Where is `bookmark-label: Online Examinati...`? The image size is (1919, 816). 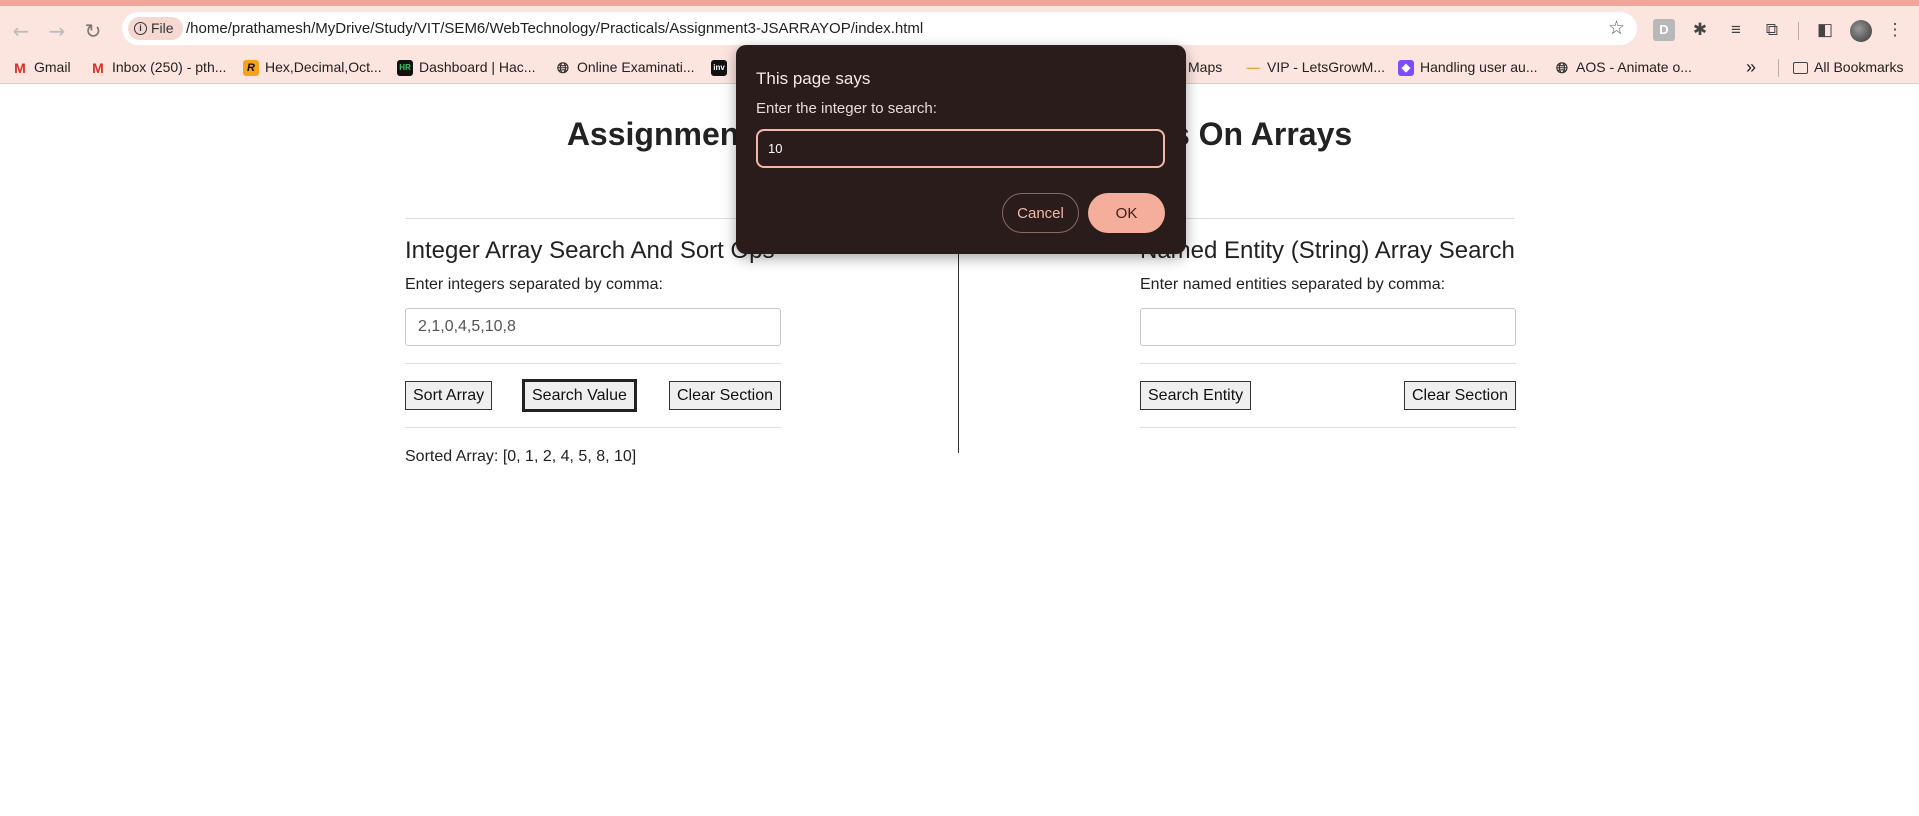
bookmark-label: Online Examinati... is located at coordinates (636, 67).